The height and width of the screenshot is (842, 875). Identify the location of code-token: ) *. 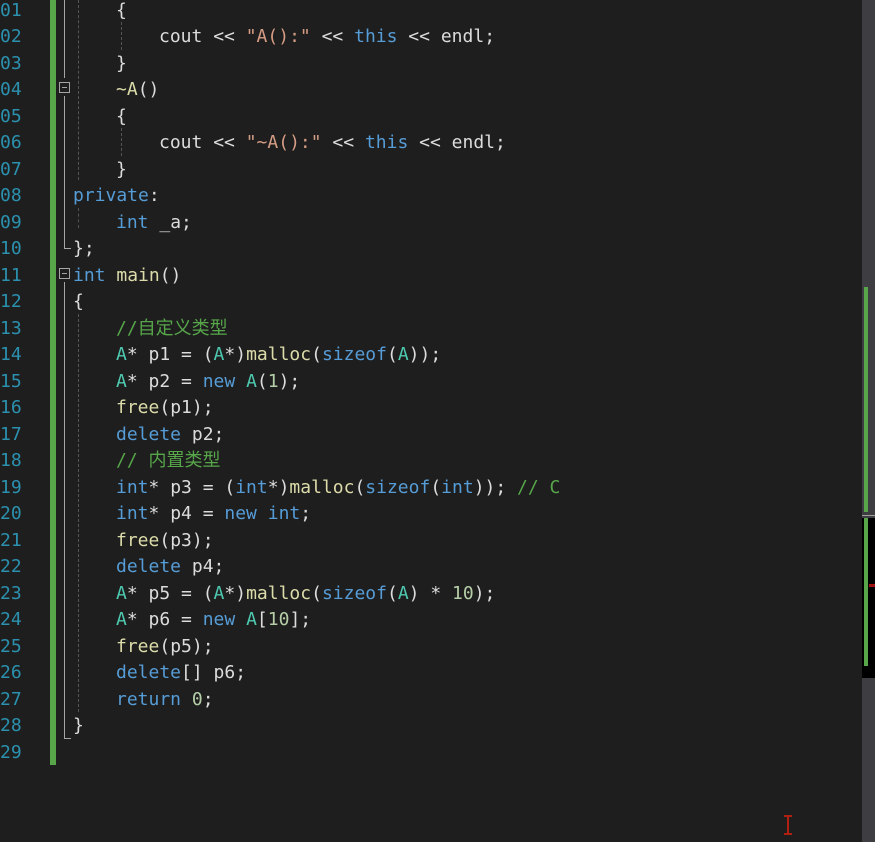
(430, 593).